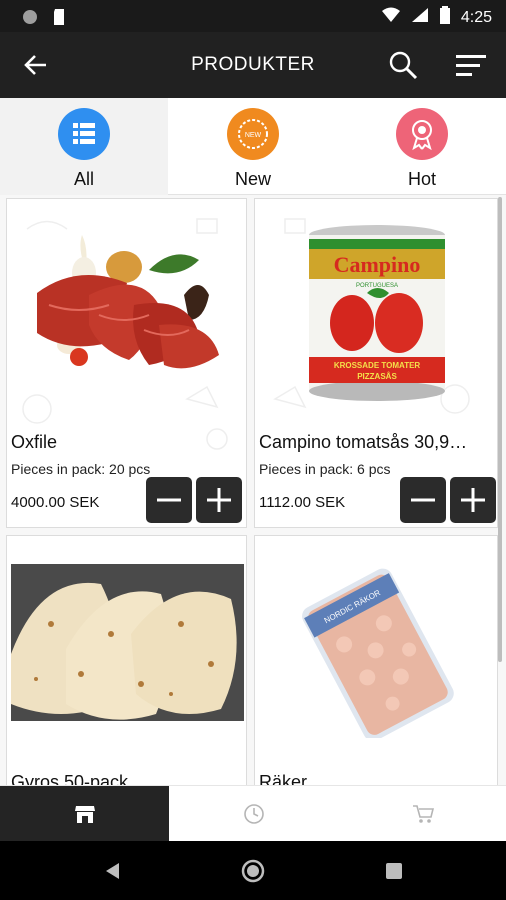 The width and height of the screenshot is (506, 900). What do you see at coordinates (421, 179) in the screenshot?
I see `tab-label-hot: Hot` at bounding box center [421, 179].